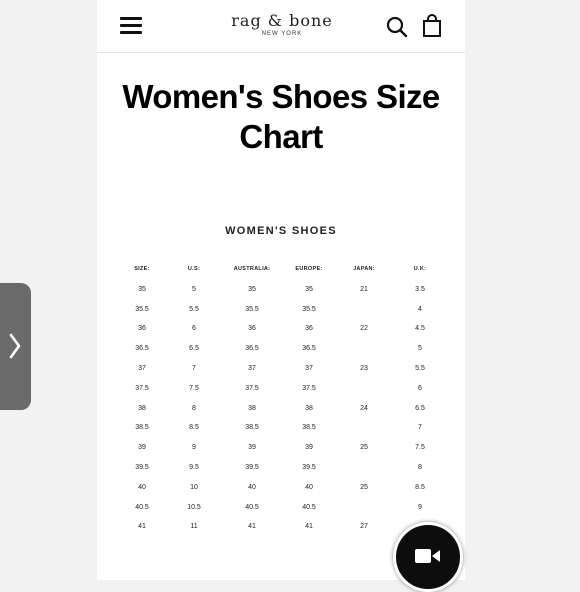  Describe the element at coordinates (282, 474) in the screenshot. I see `table-row: 39.5 9.5 39.5 39.5 8` at that location.